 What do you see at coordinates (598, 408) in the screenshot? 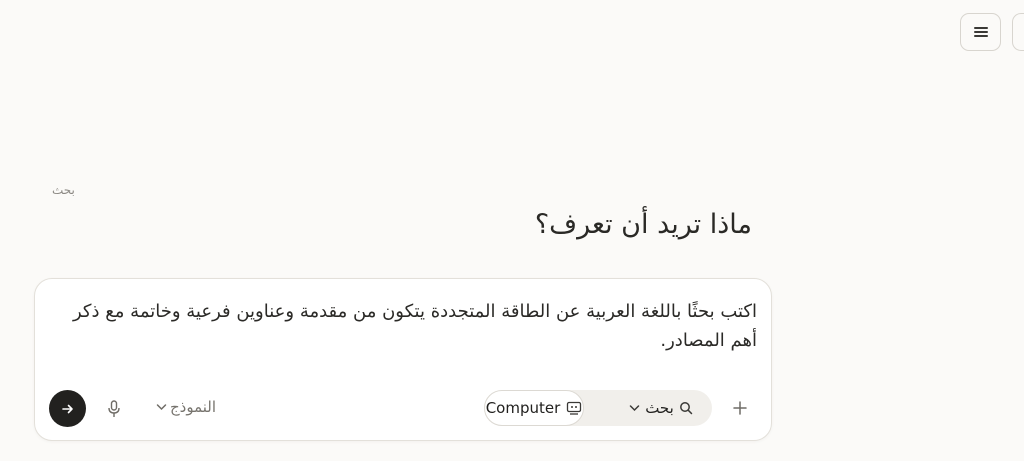
I see `tools-group: Computer بحث` at bounding box center [598, 408].